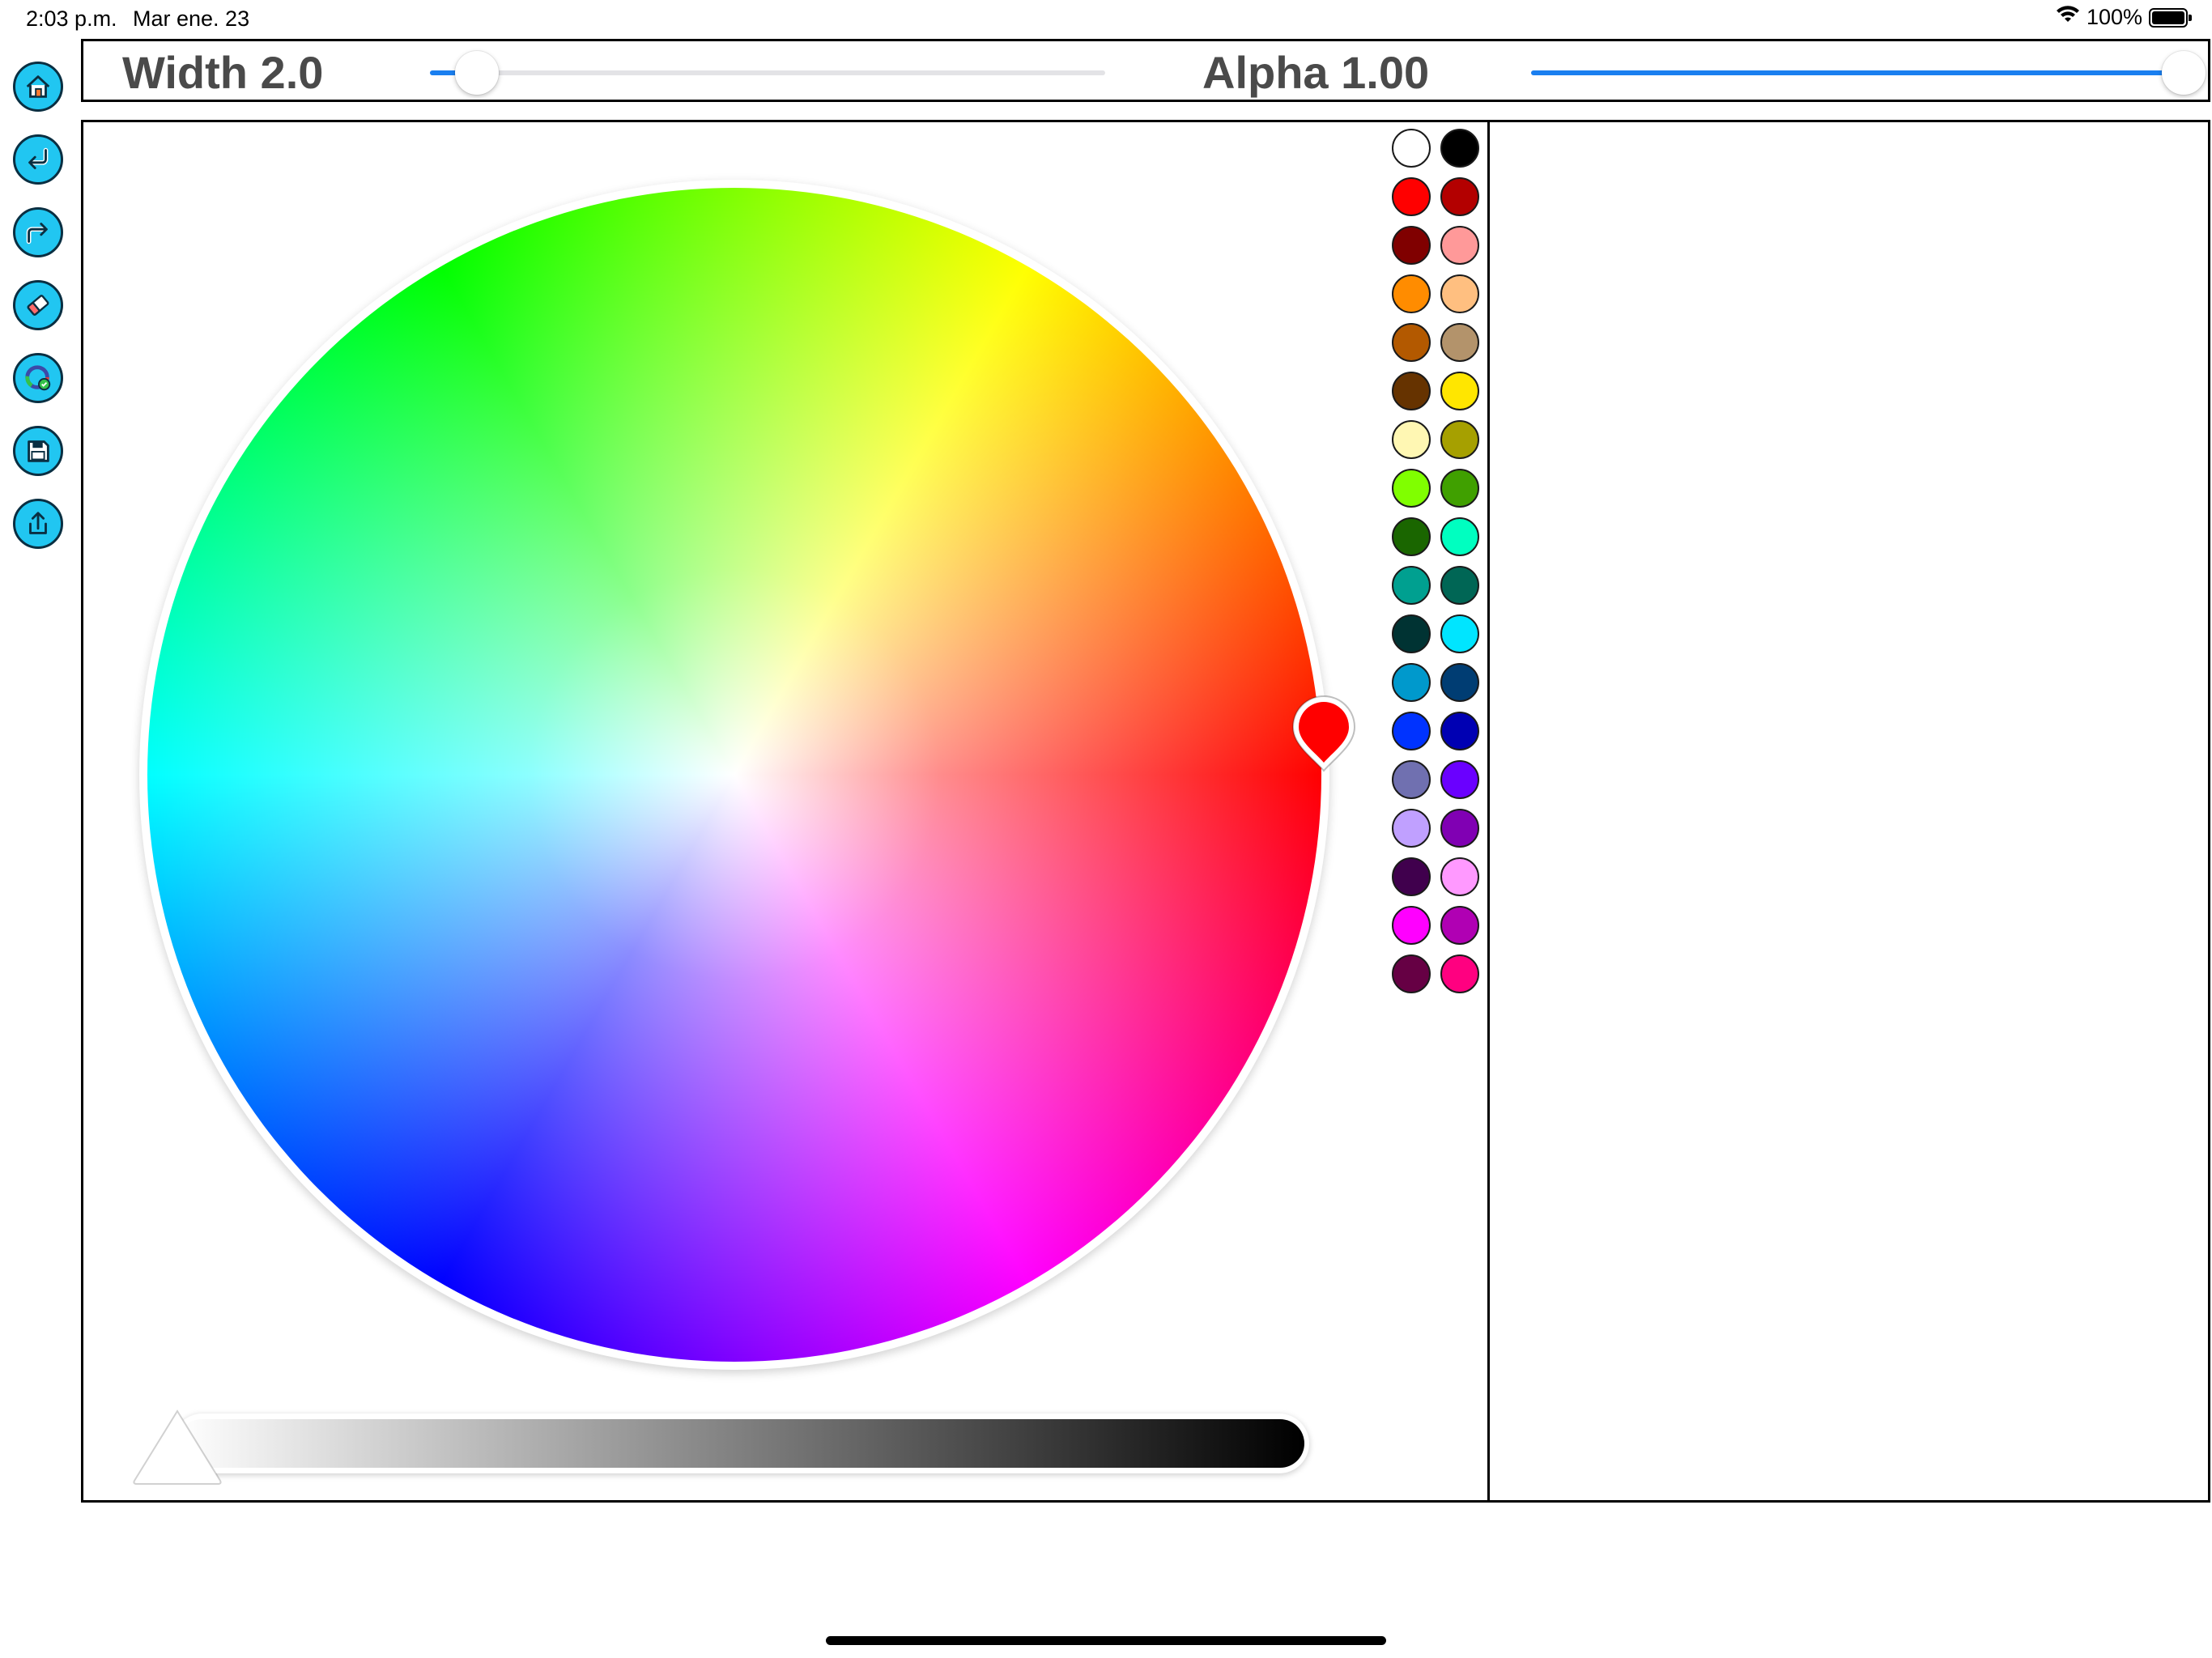 Image resolution: width=2212 pixels, height=1658 pixels. I want to click on alpha-slider-fill, so click(1858, 72).